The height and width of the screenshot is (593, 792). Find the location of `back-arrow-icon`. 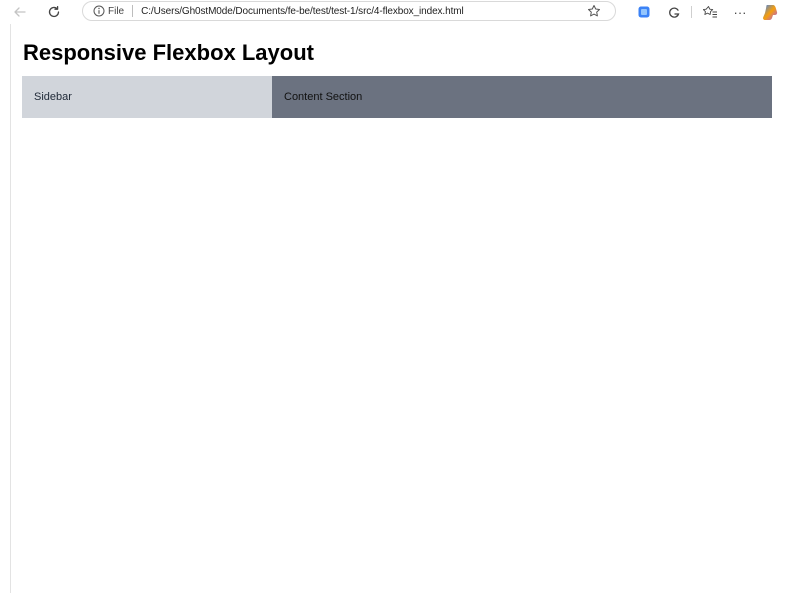

back-arrow-icon is located at coordinates (20, 12).